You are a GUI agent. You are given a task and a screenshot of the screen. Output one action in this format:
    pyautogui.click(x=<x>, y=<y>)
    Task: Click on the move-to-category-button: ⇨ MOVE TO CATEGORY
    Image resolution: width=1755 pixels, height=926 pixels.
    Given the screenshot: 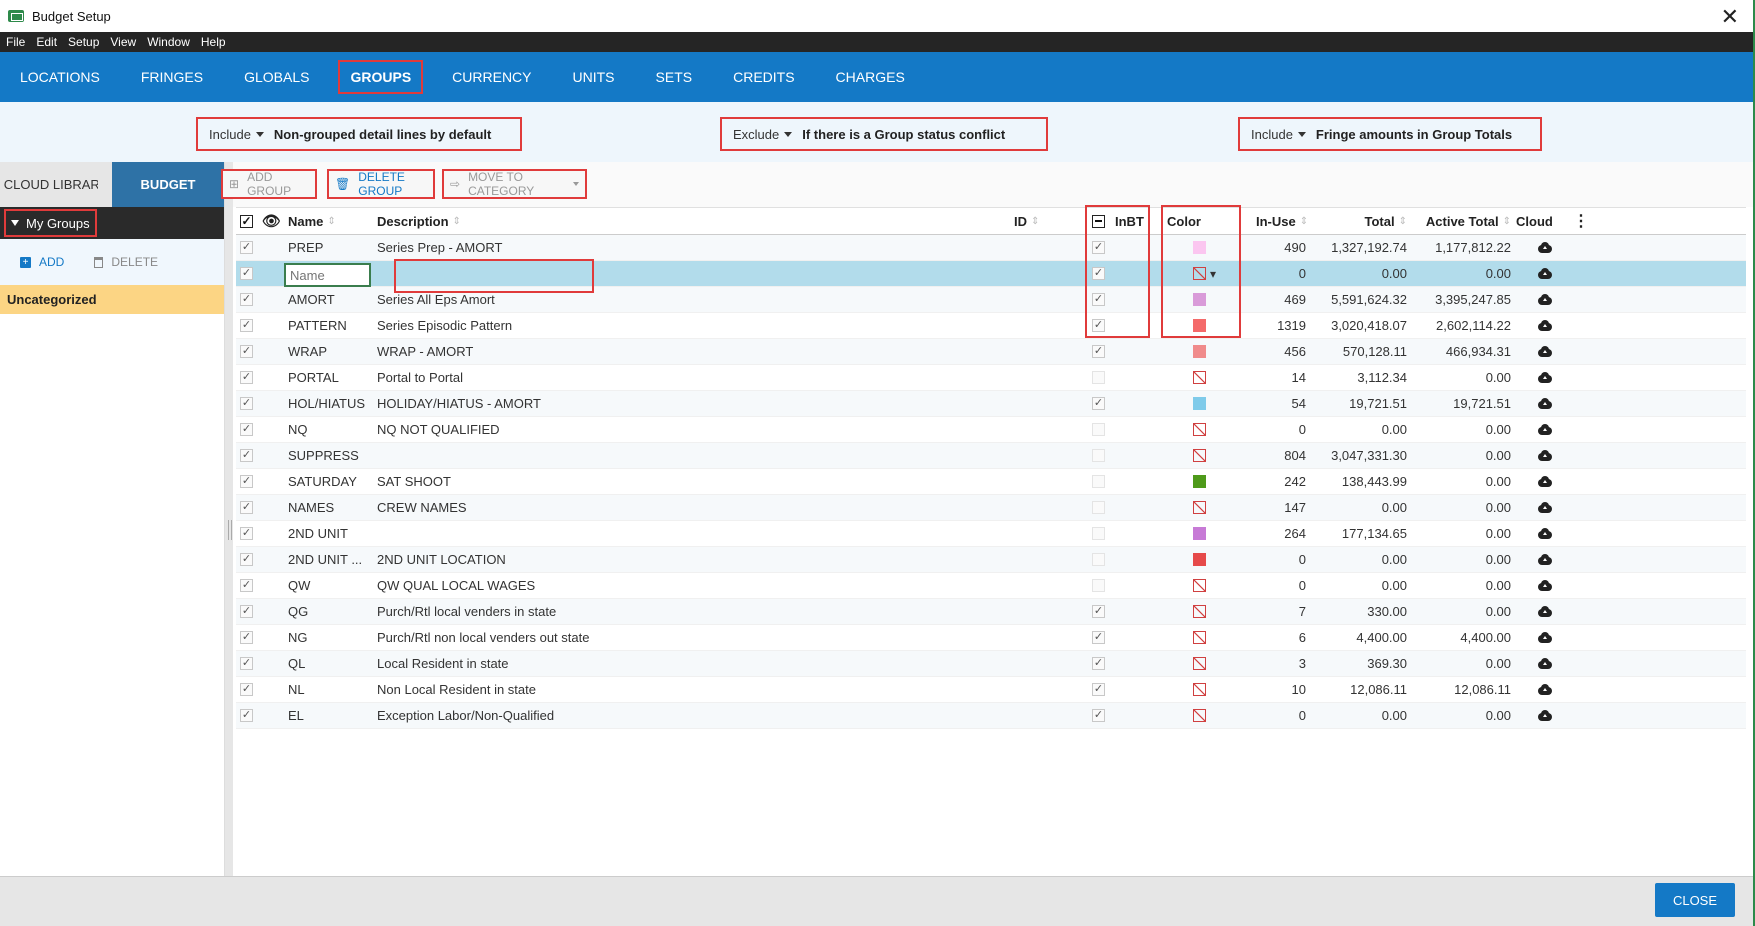 What is the action you would take?
    pyautogui.click(x=514, y=184)
    